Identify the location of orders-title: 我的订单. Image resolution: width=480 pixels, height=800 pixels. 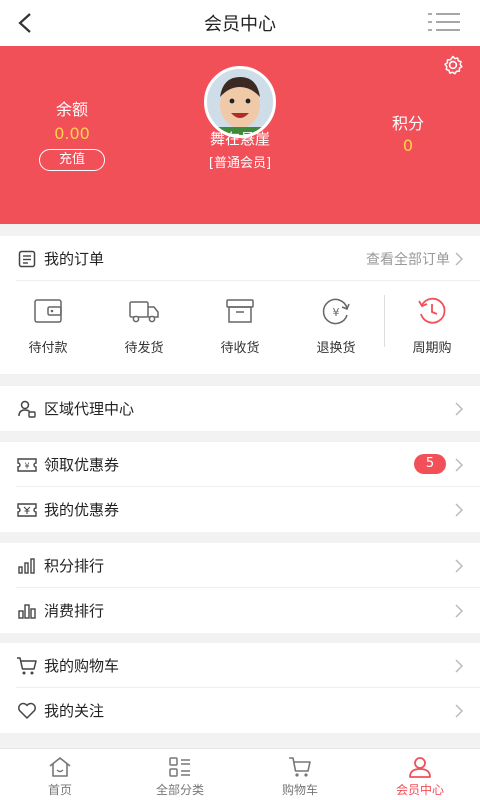
(74, 259).